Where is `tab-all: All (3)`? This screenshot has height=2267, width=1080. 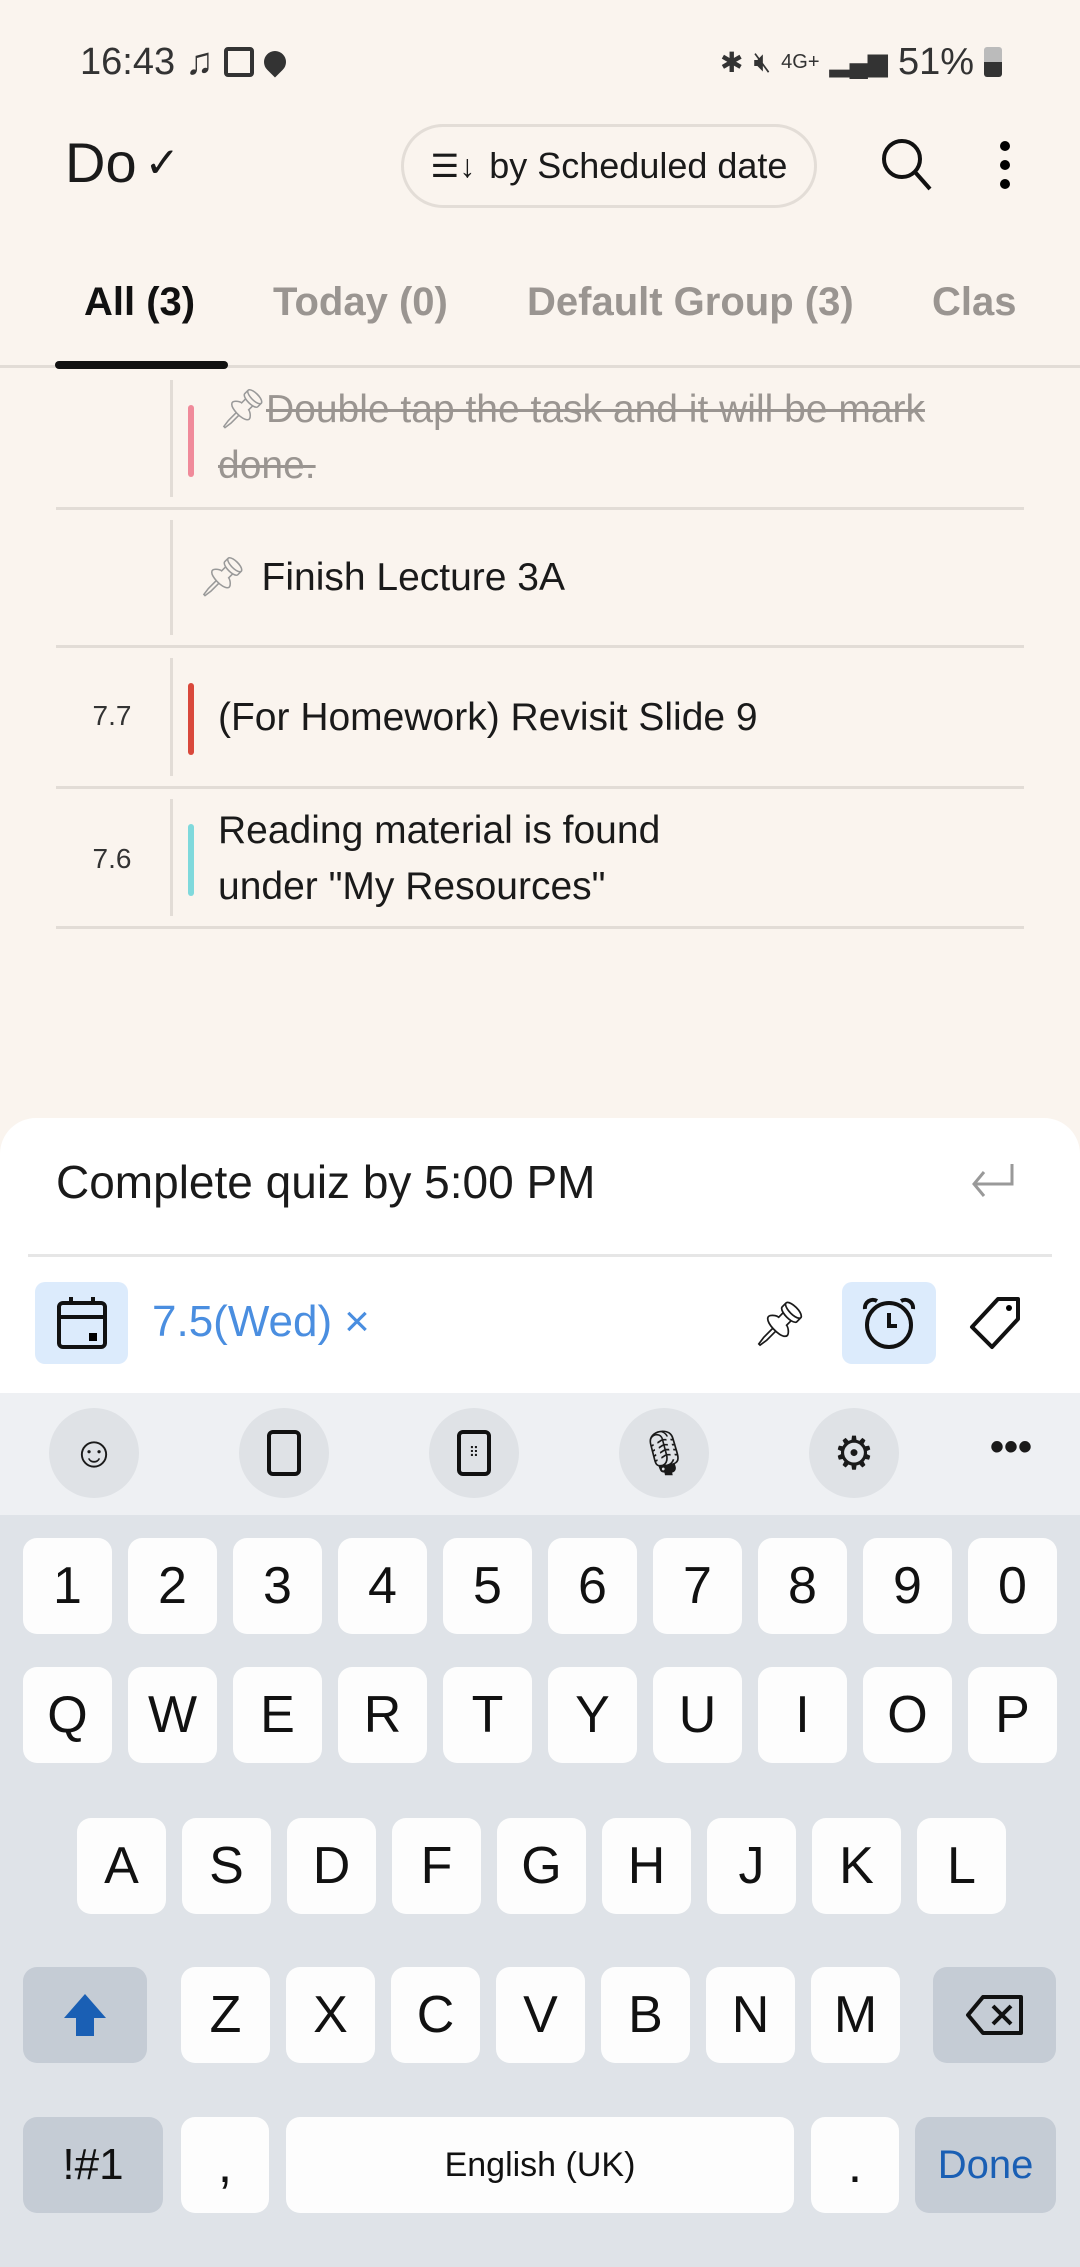
tab-all: All (3) is located at coordinates (139, 302).